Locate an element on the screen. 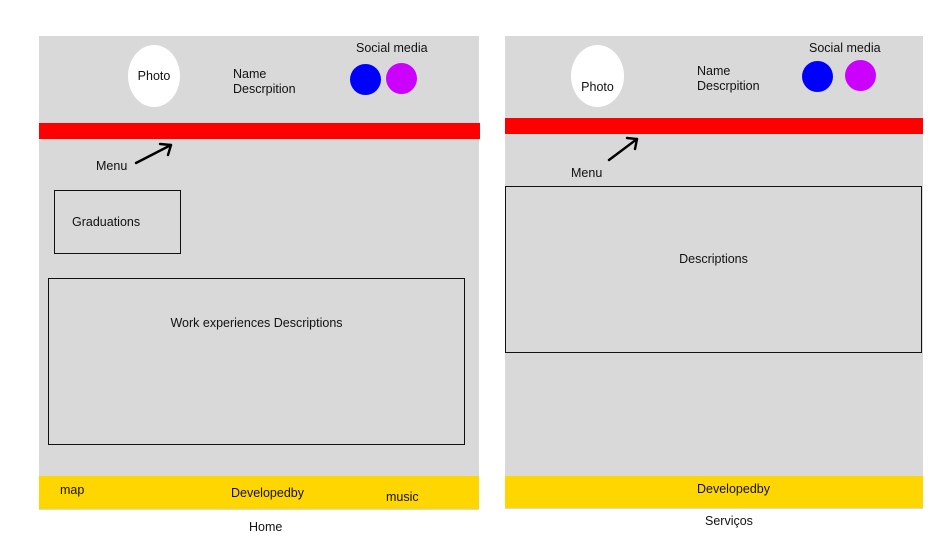 The image size is (941, 557). servicos-menu-arrow-icon is located at coordinates (623, 149).